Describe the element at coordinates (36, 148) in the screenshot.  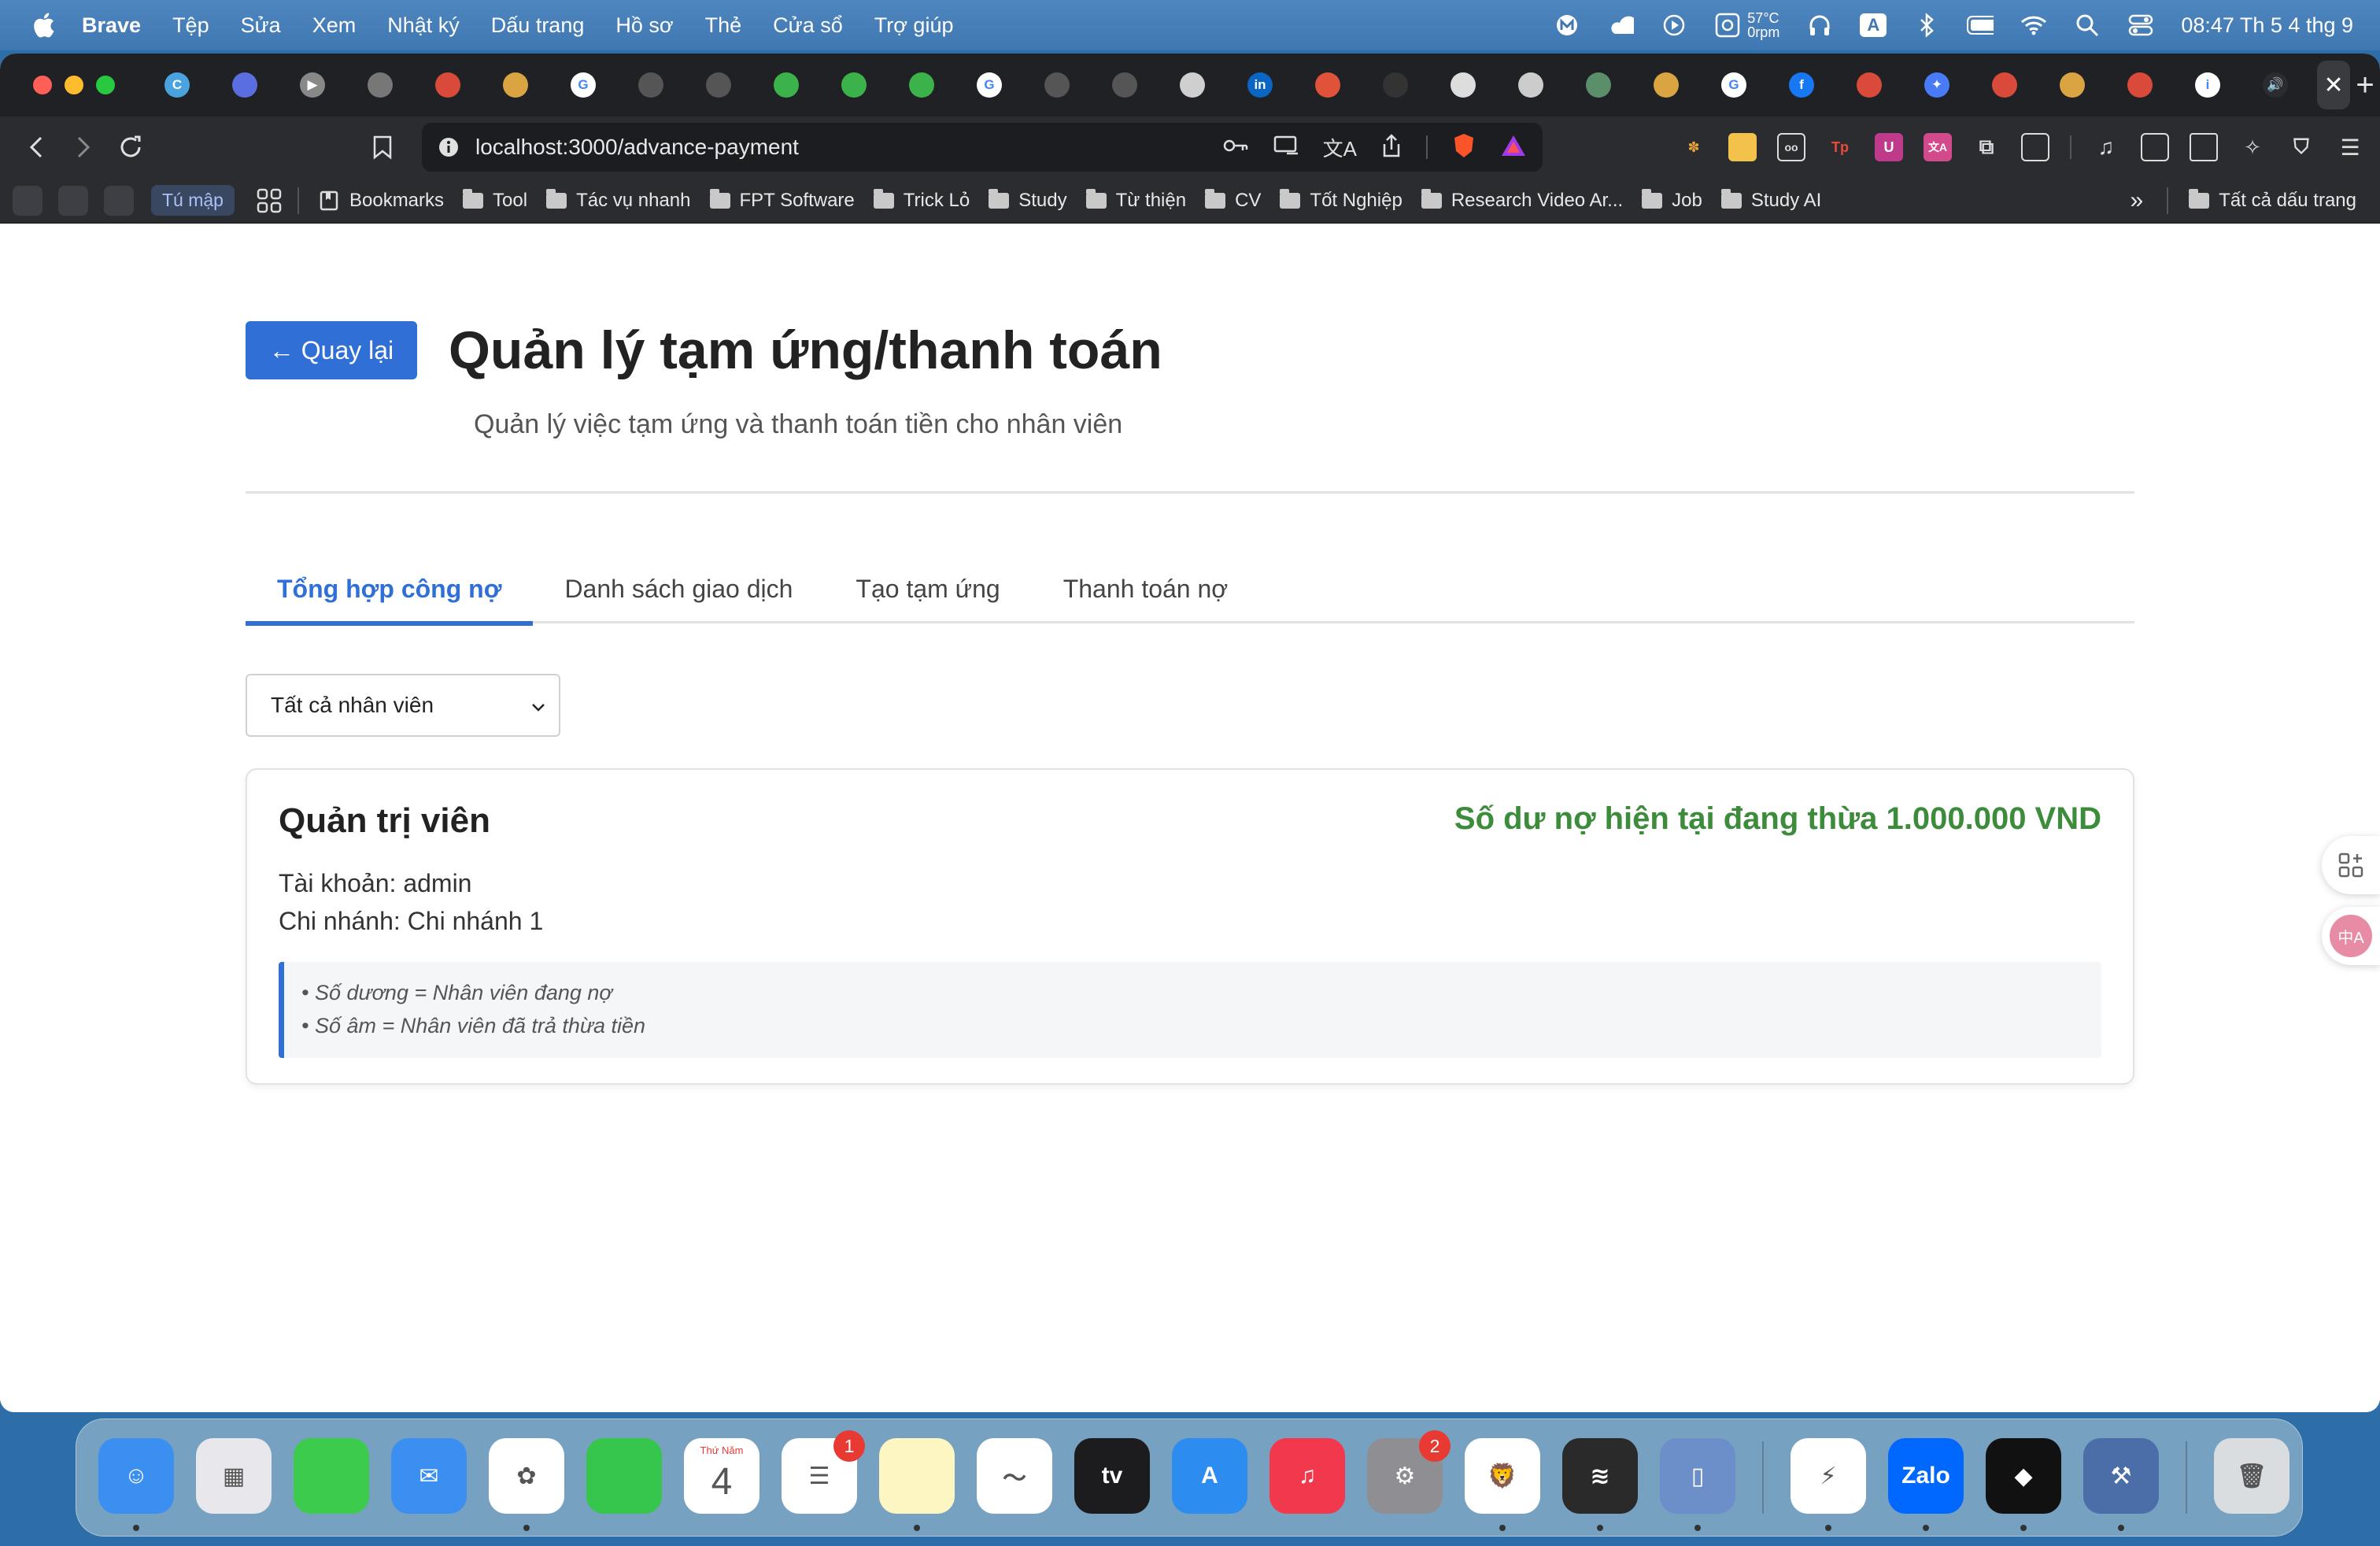
I see `back-arrow-icon` at that location.